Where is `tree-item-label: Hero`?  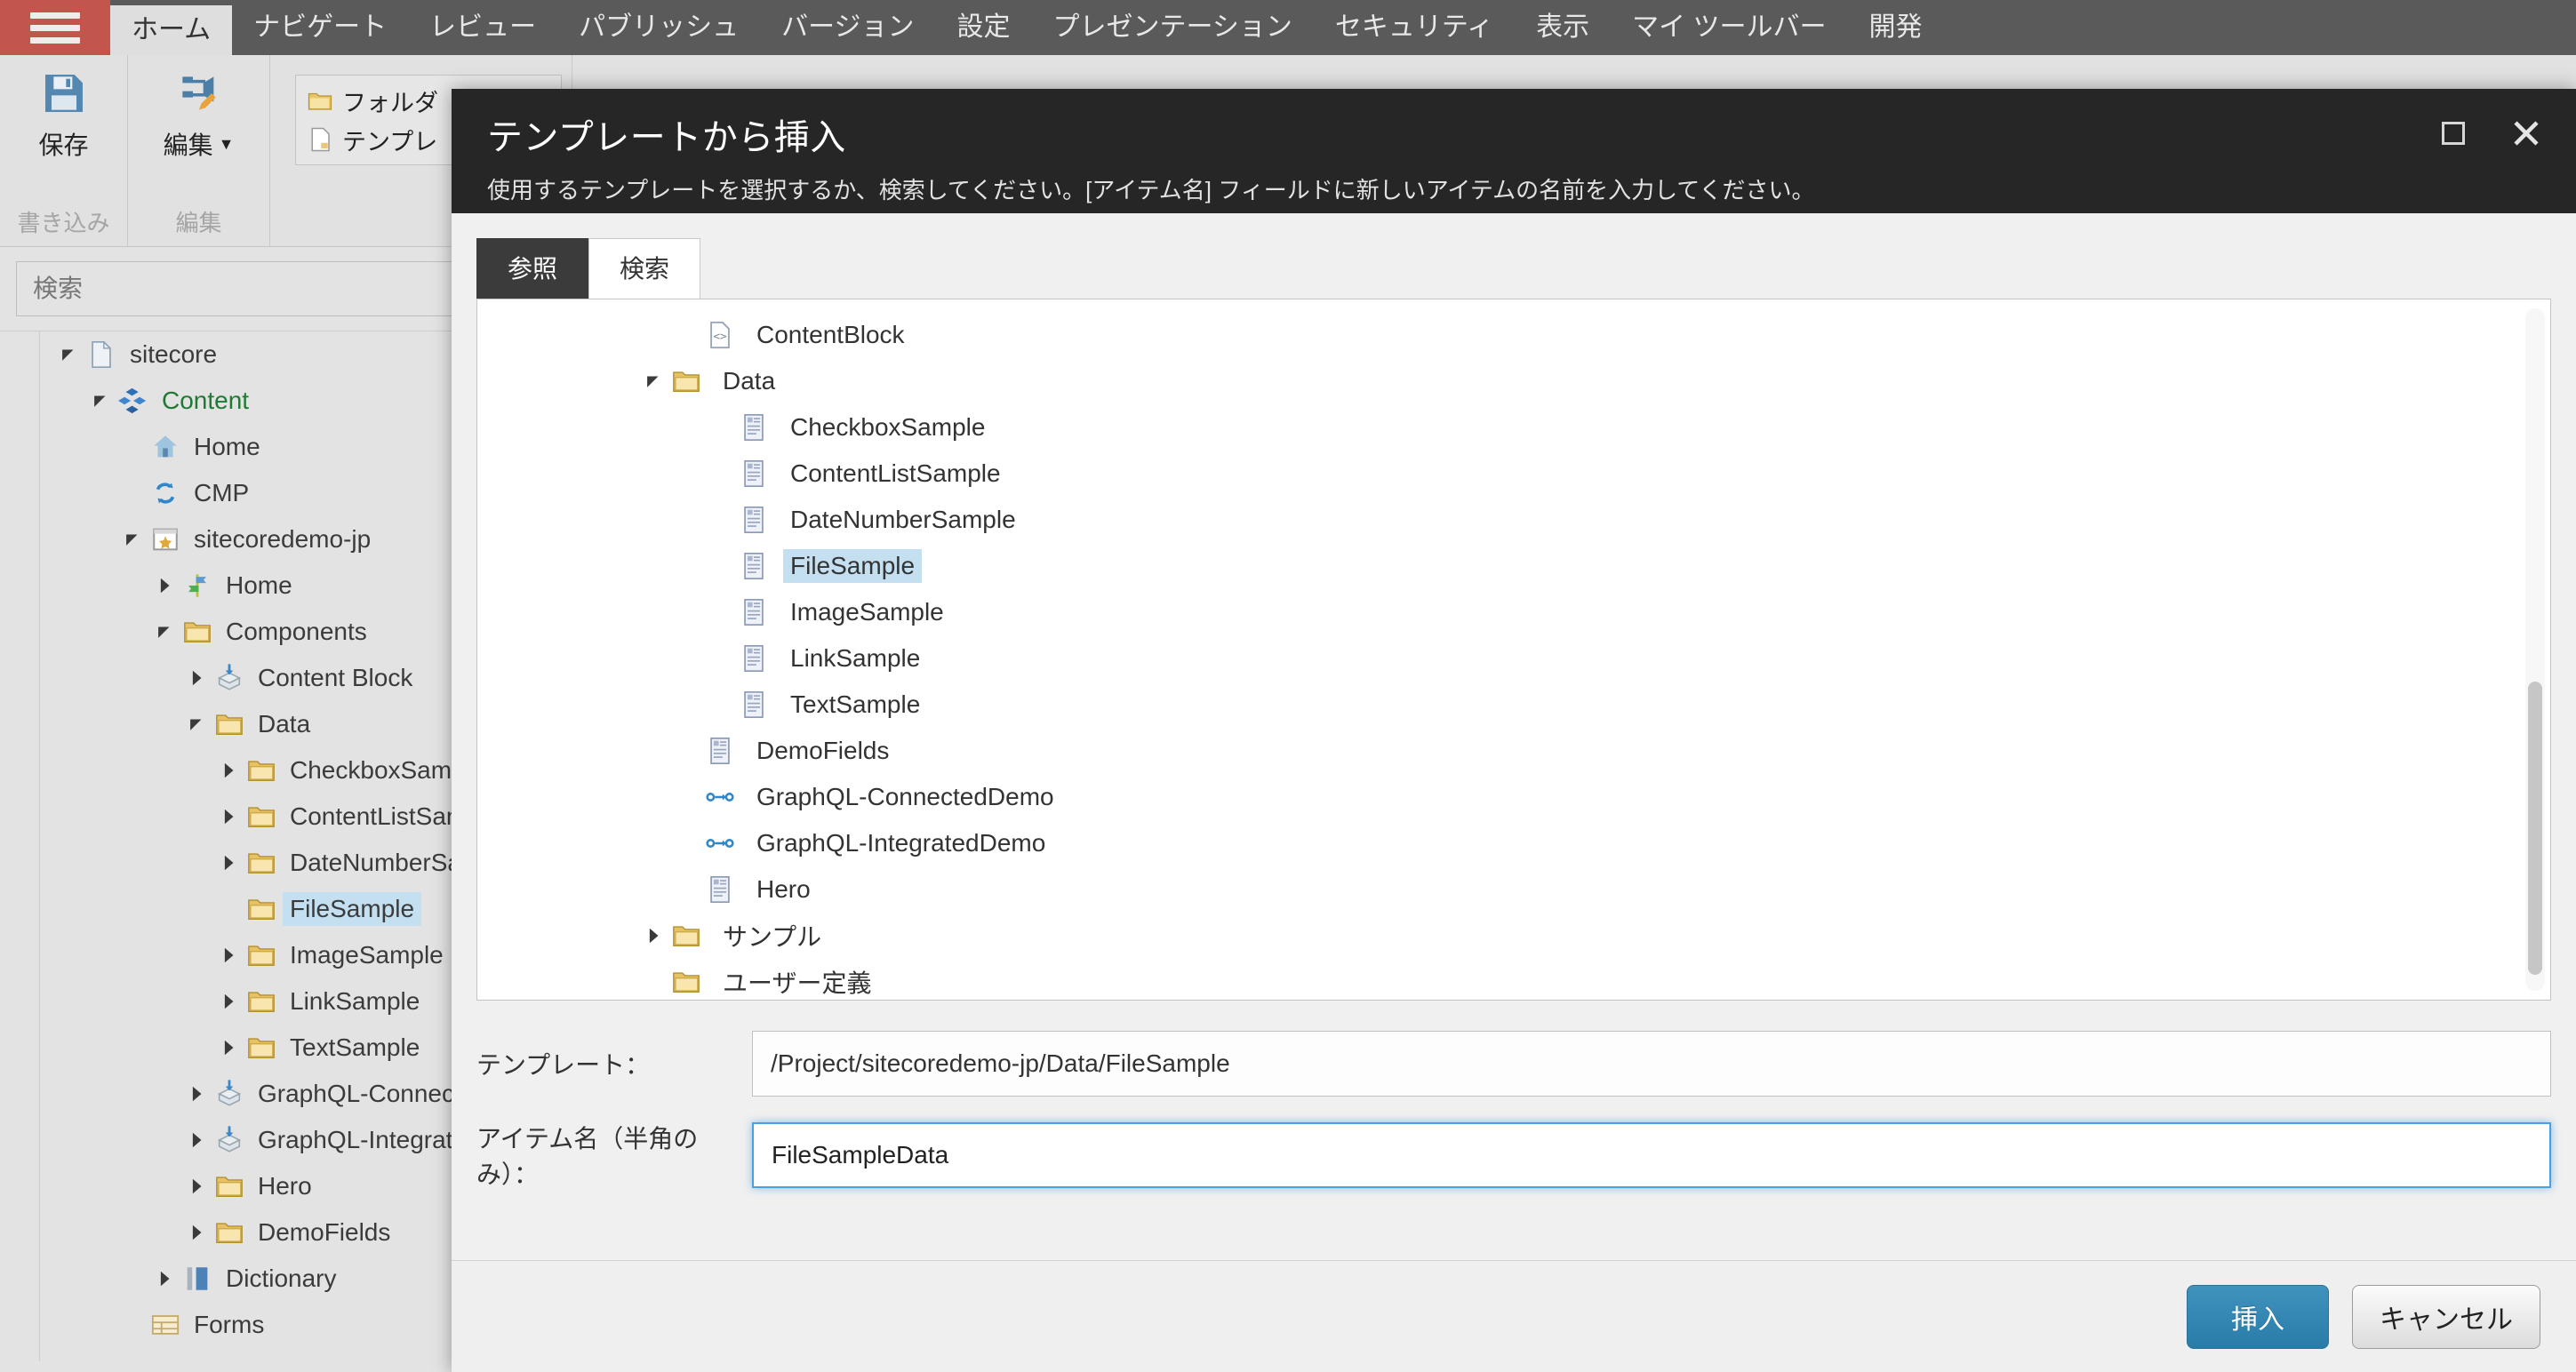
tree-item-label: Hero is located at coordinates (285, 1186).